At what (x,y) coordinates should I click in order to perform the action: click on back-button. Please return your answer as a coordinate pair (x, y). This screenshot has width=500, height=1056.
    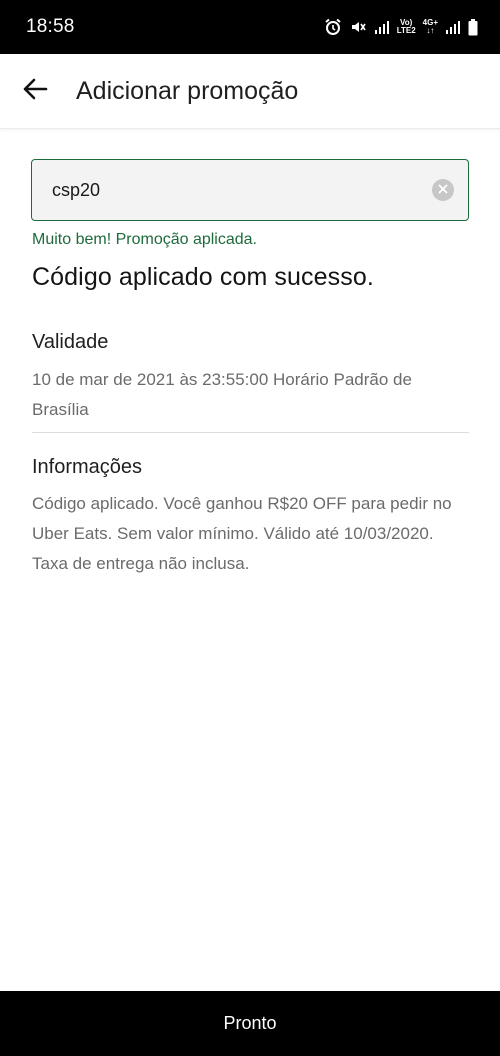
    Looking at the image, I should click on (36, 91).